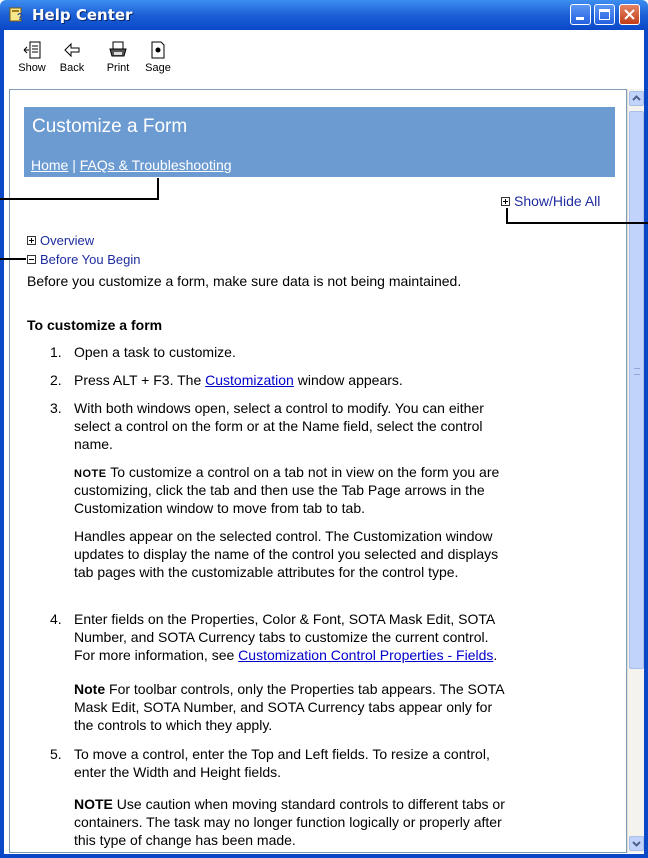  I want to click on scroll-down-button, so click(636, 843).